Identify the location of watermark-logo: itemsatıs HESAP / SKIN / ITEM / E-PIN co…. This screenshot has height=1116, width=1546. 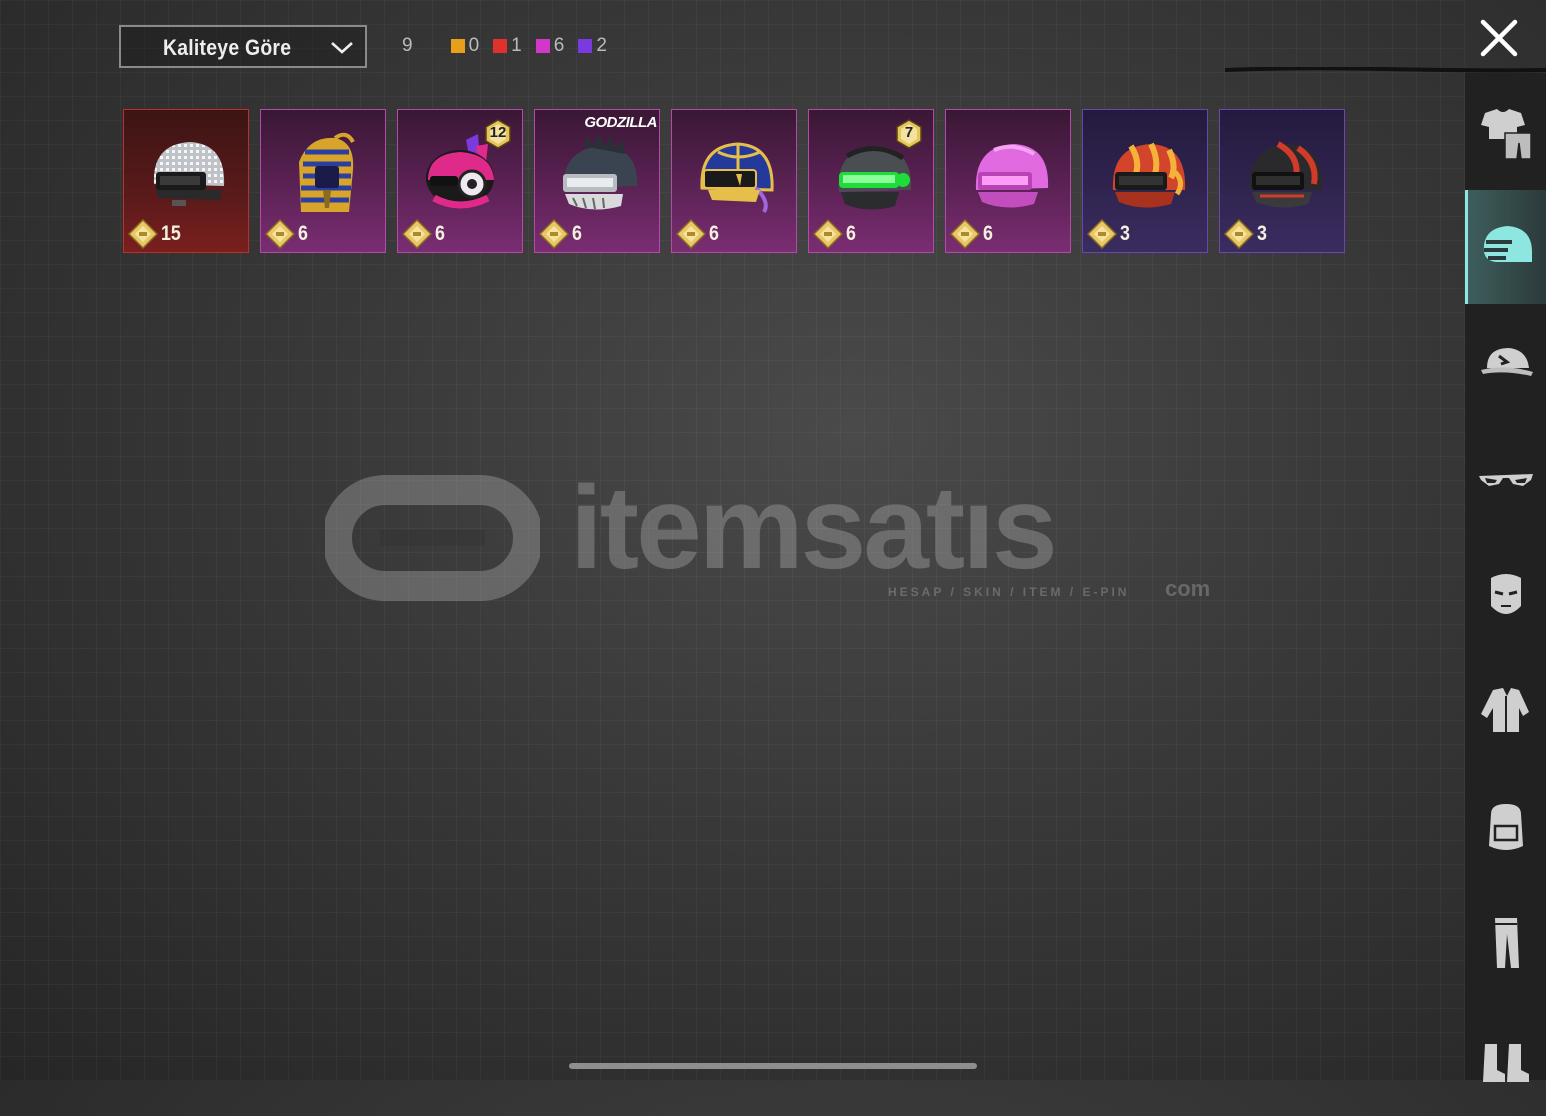
(773, 536).